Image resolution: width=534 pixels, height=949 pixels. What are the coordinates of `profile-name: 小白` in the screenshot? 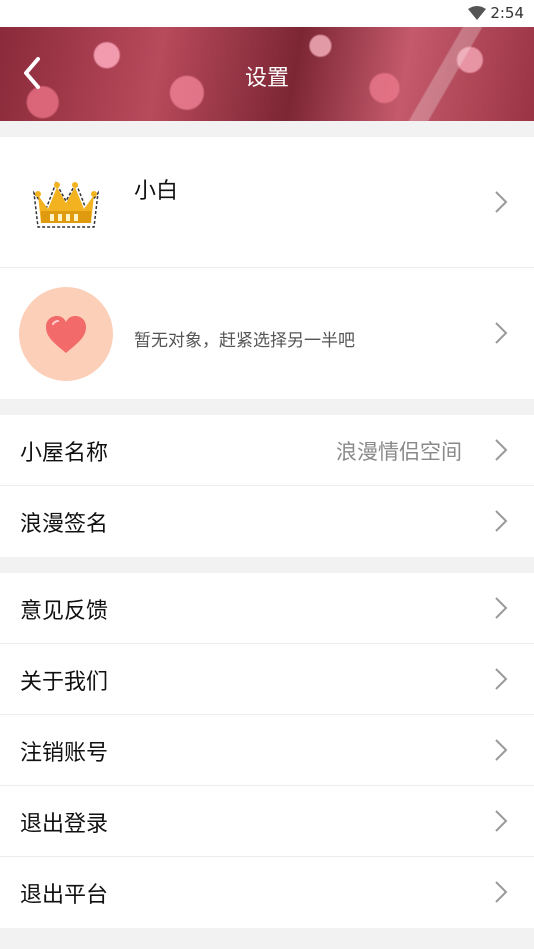 It's located at (156, 191).